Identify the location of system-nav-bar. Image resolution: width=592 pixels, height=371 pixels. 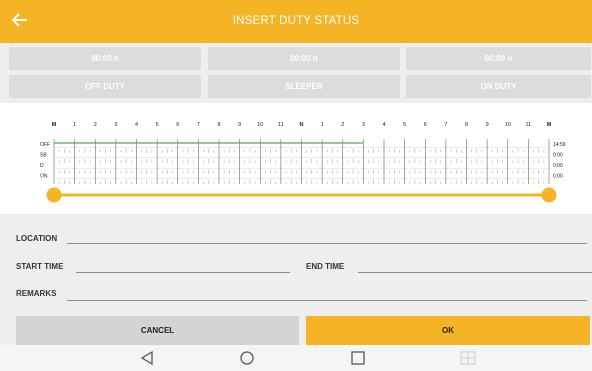
(296, 358).